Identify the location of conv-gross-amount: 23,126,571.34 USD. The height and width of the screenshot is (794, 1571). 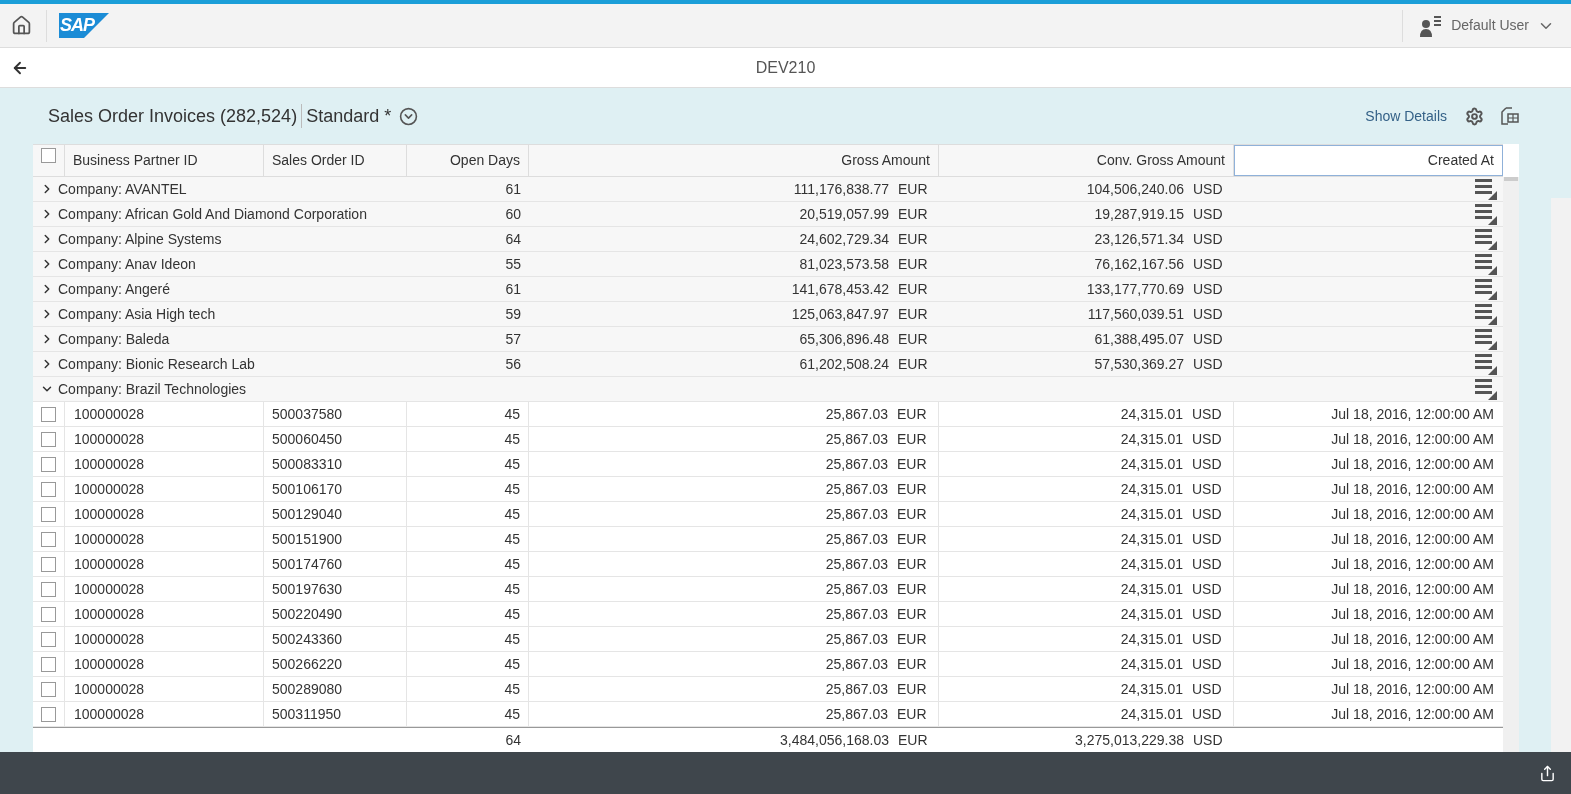
(1158, 239).